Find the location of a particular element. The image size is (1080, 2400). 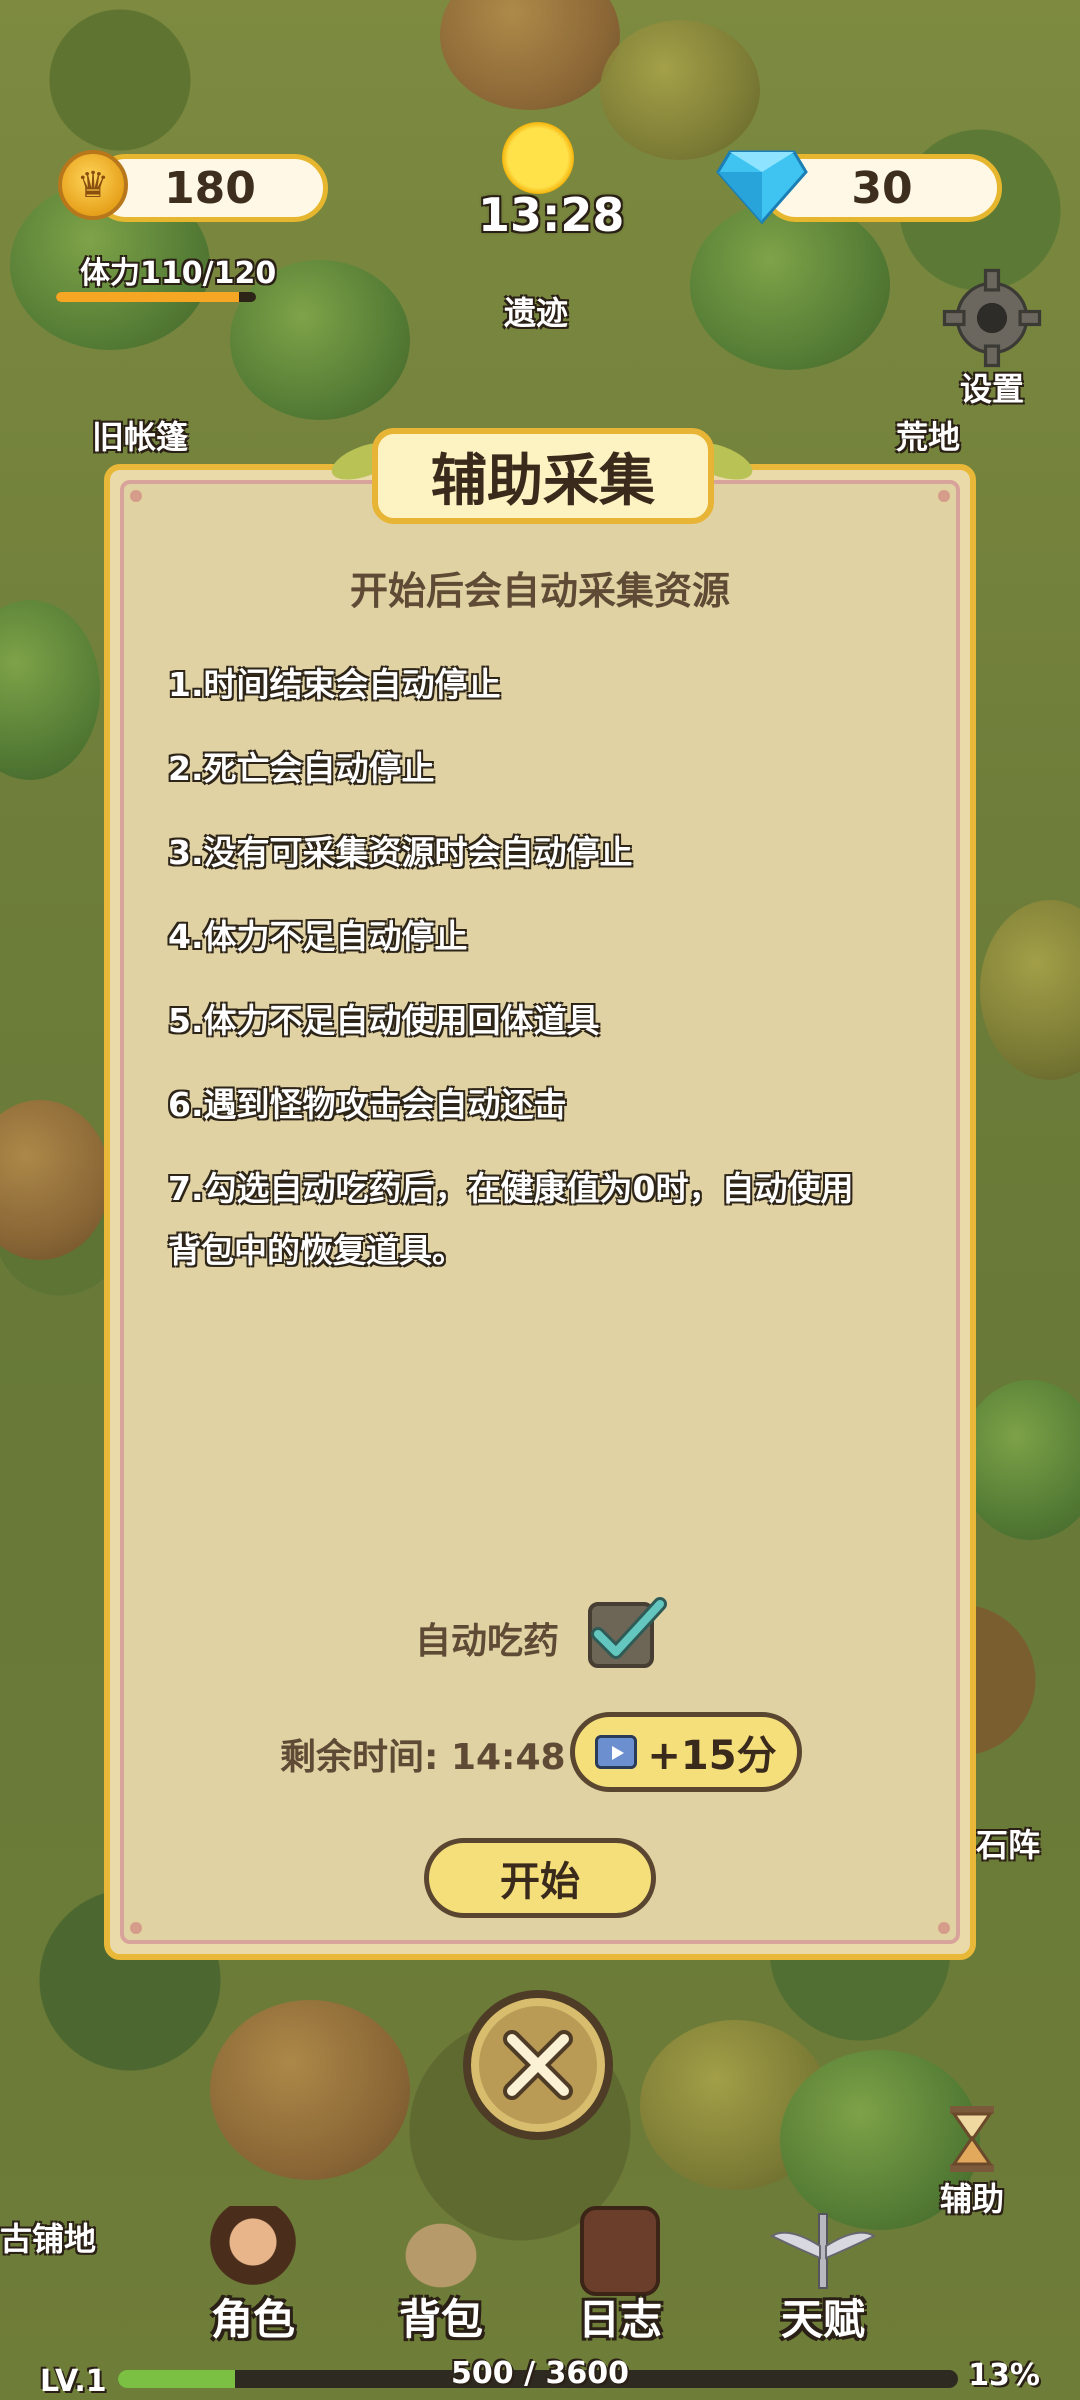

remaining-time: 剩余时间: 14:48 is located at coordinates (423, 1754).